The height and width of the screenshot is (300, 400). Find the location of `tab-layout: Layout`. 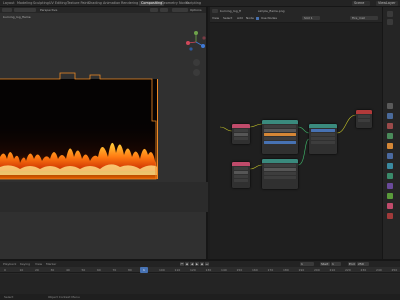

tab-layout: Layout is located at coordinates (9, 3).